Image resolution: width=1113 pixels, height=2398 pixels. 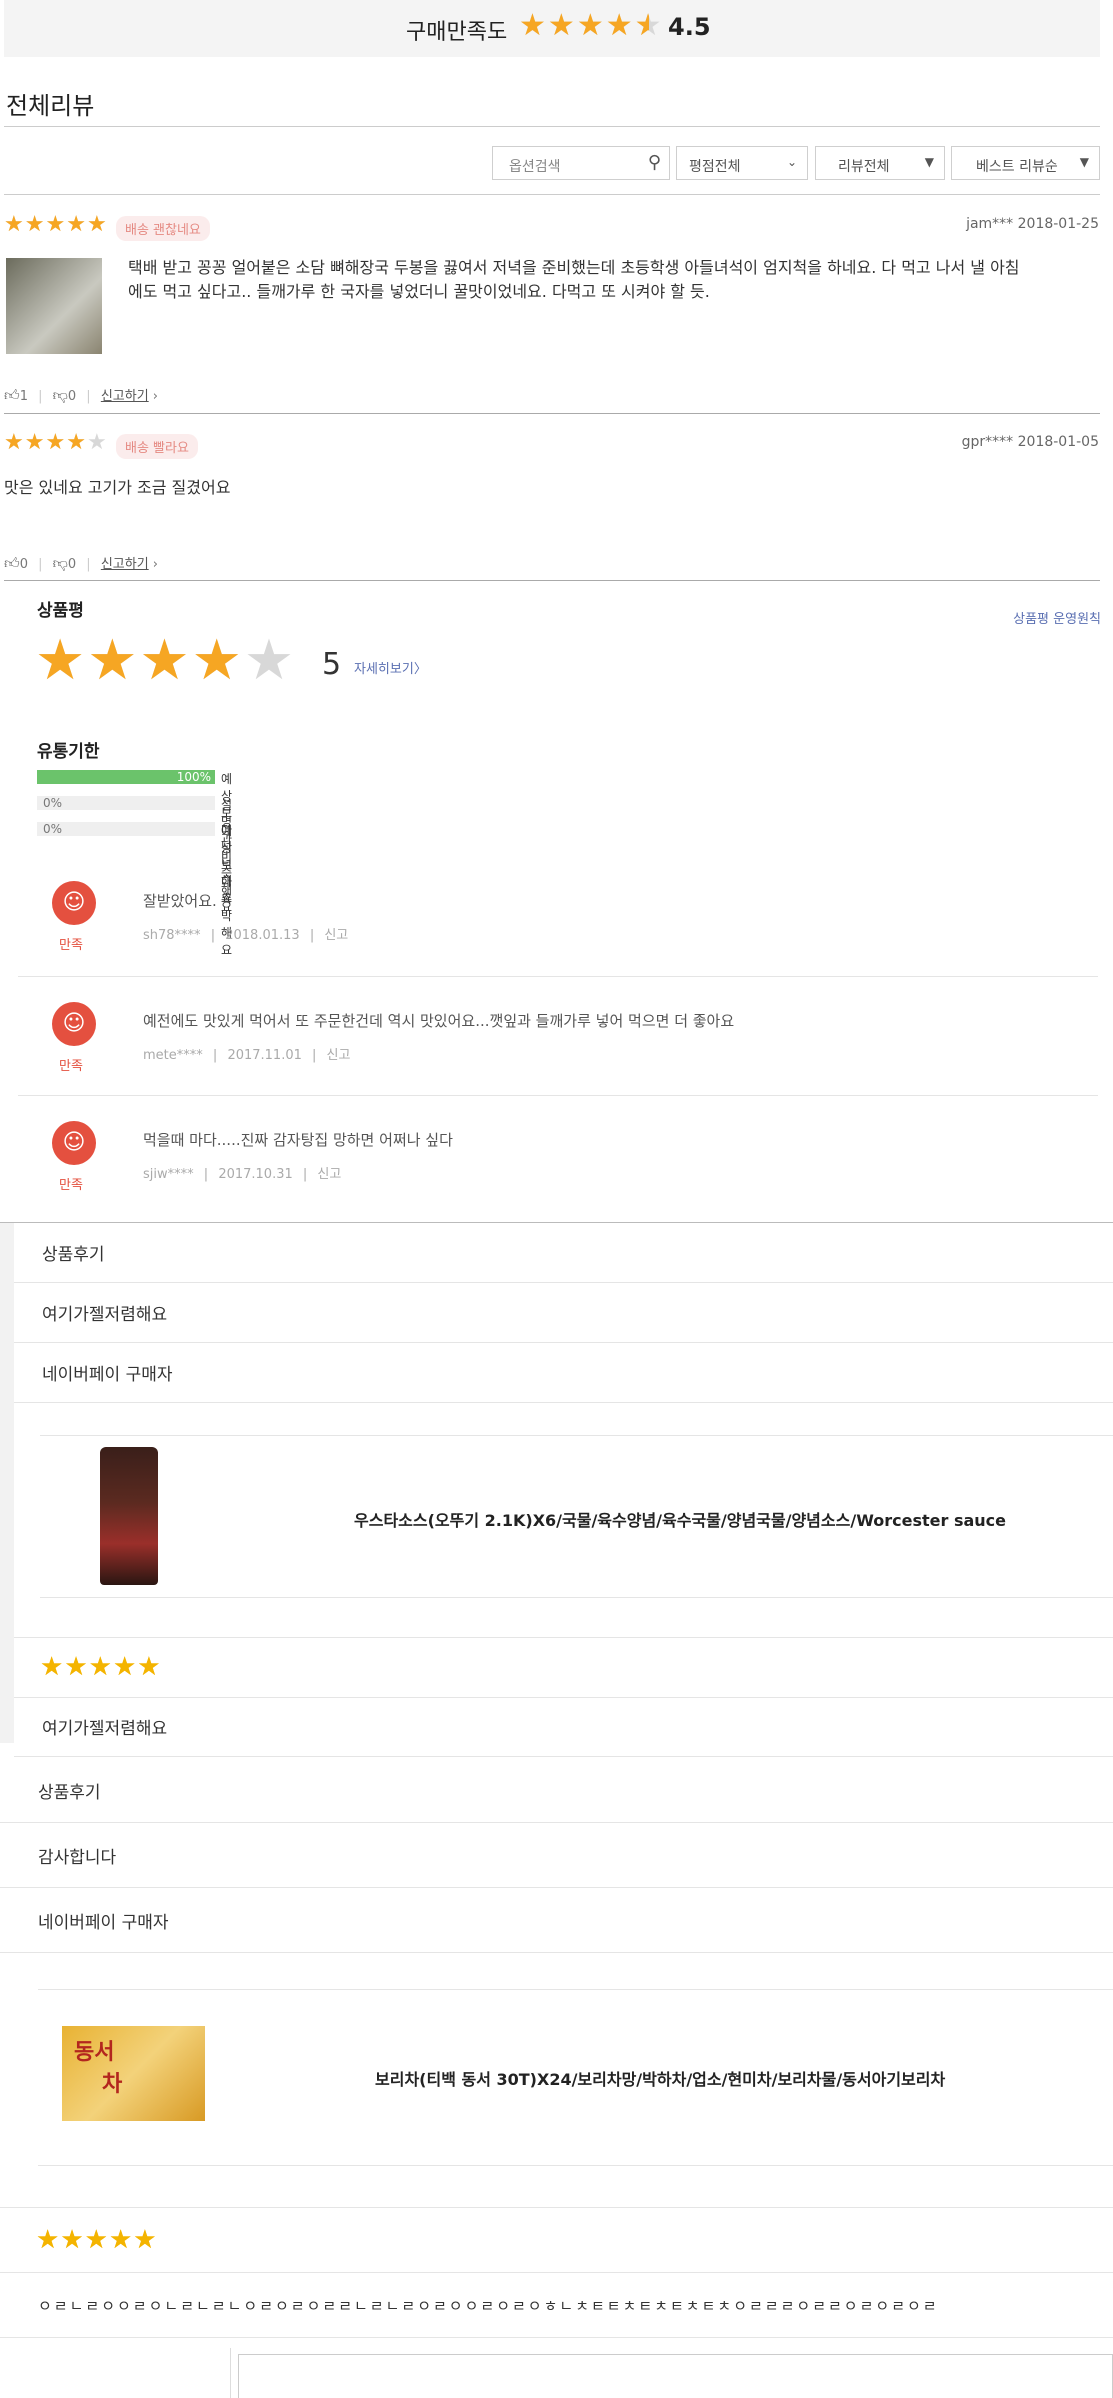 What do you see at coordinates (133, 2073) in the screenshot?
I see `barley-tea-image: 동서 차` at bounding box center [133, 2073].